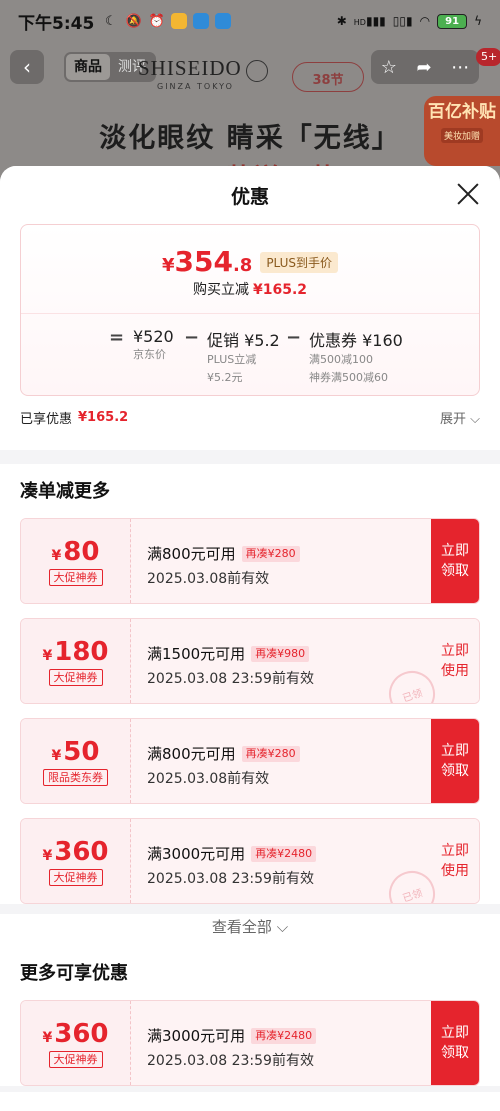 Image resolution: width=500 pixels, height=1111 pixels. Describe the element at coordinates (280, 653) in the screenshot. I see `coupon-gap-tag: 再凑¥980` at that location.